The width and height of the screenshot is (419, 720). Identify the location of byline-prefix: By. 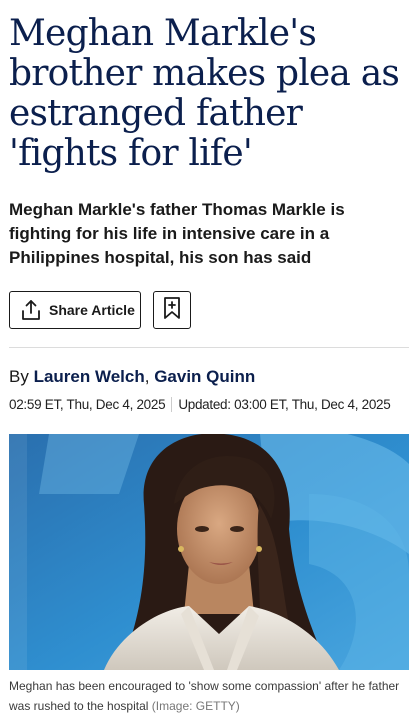
(19, 376).